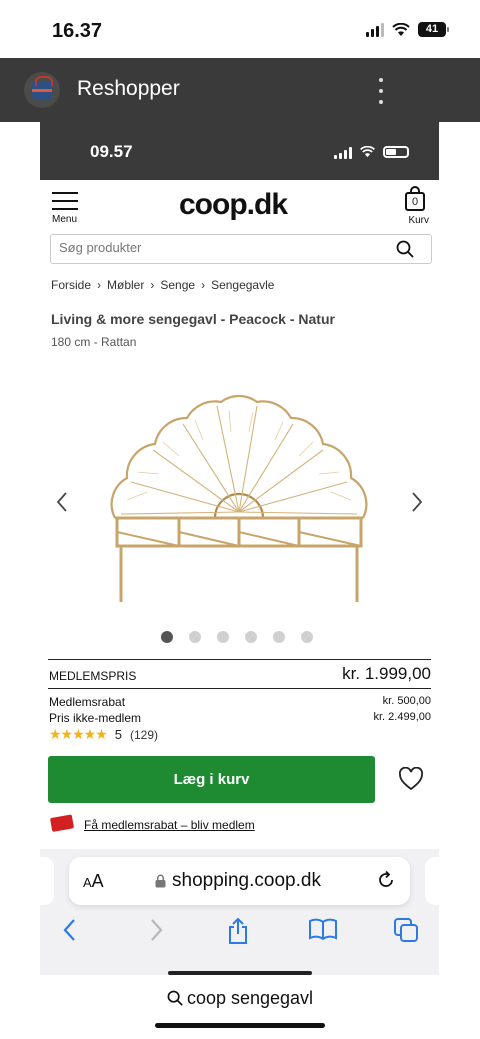 This screenshot has width=480, height=1039. What do you see at coordinates (62, 502) in the screenshot?
I see `previous-image-icon` at bounding box center [62, 502].